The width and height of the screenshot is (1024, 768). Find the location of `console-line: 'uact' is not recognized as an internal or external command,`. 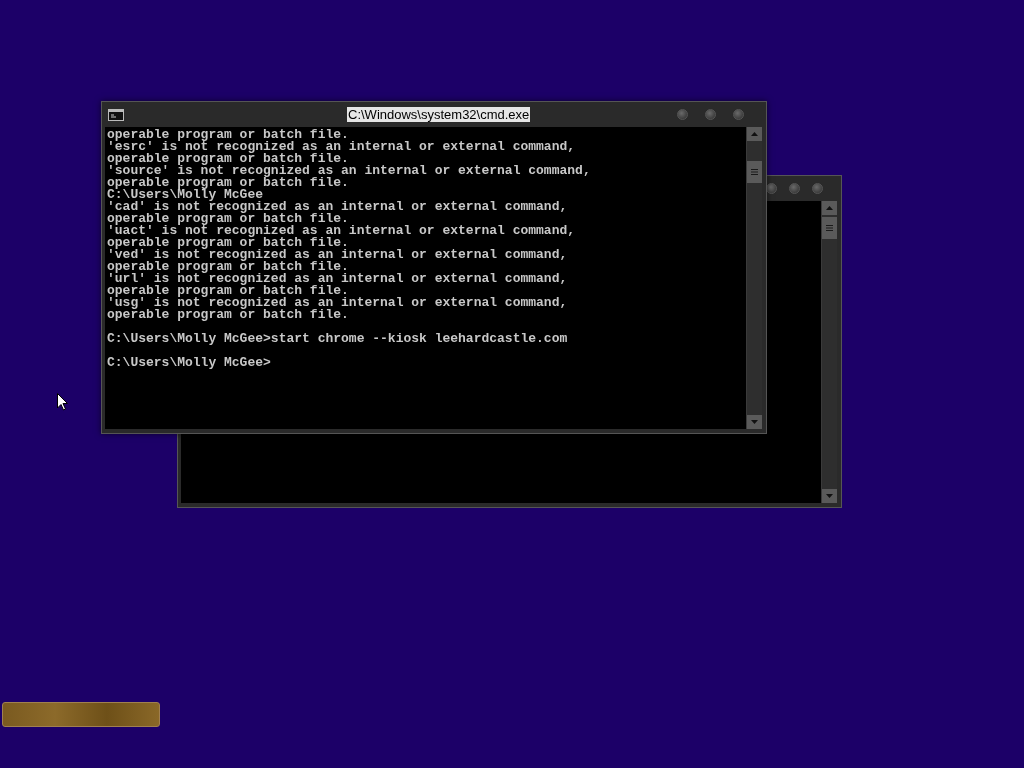

console-line: 'uact' is not recognized as an internal or external command, is located at coordinates (342, 231).